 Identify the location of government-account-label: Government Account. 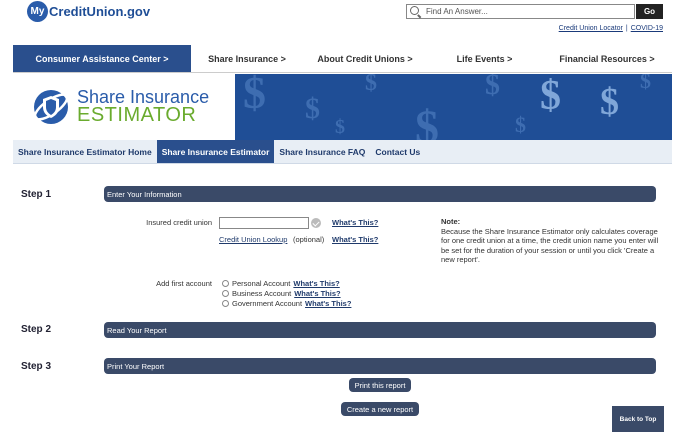
(267, 303).